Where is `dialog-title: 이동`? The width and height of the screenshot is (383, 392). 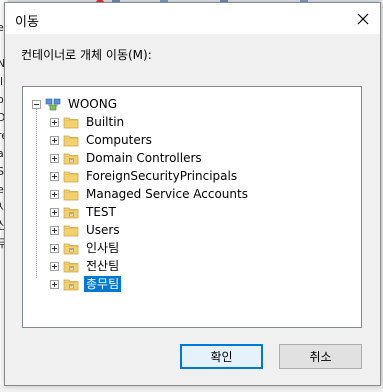
dialog-title: 이동 is located at coordinates (27, 22).